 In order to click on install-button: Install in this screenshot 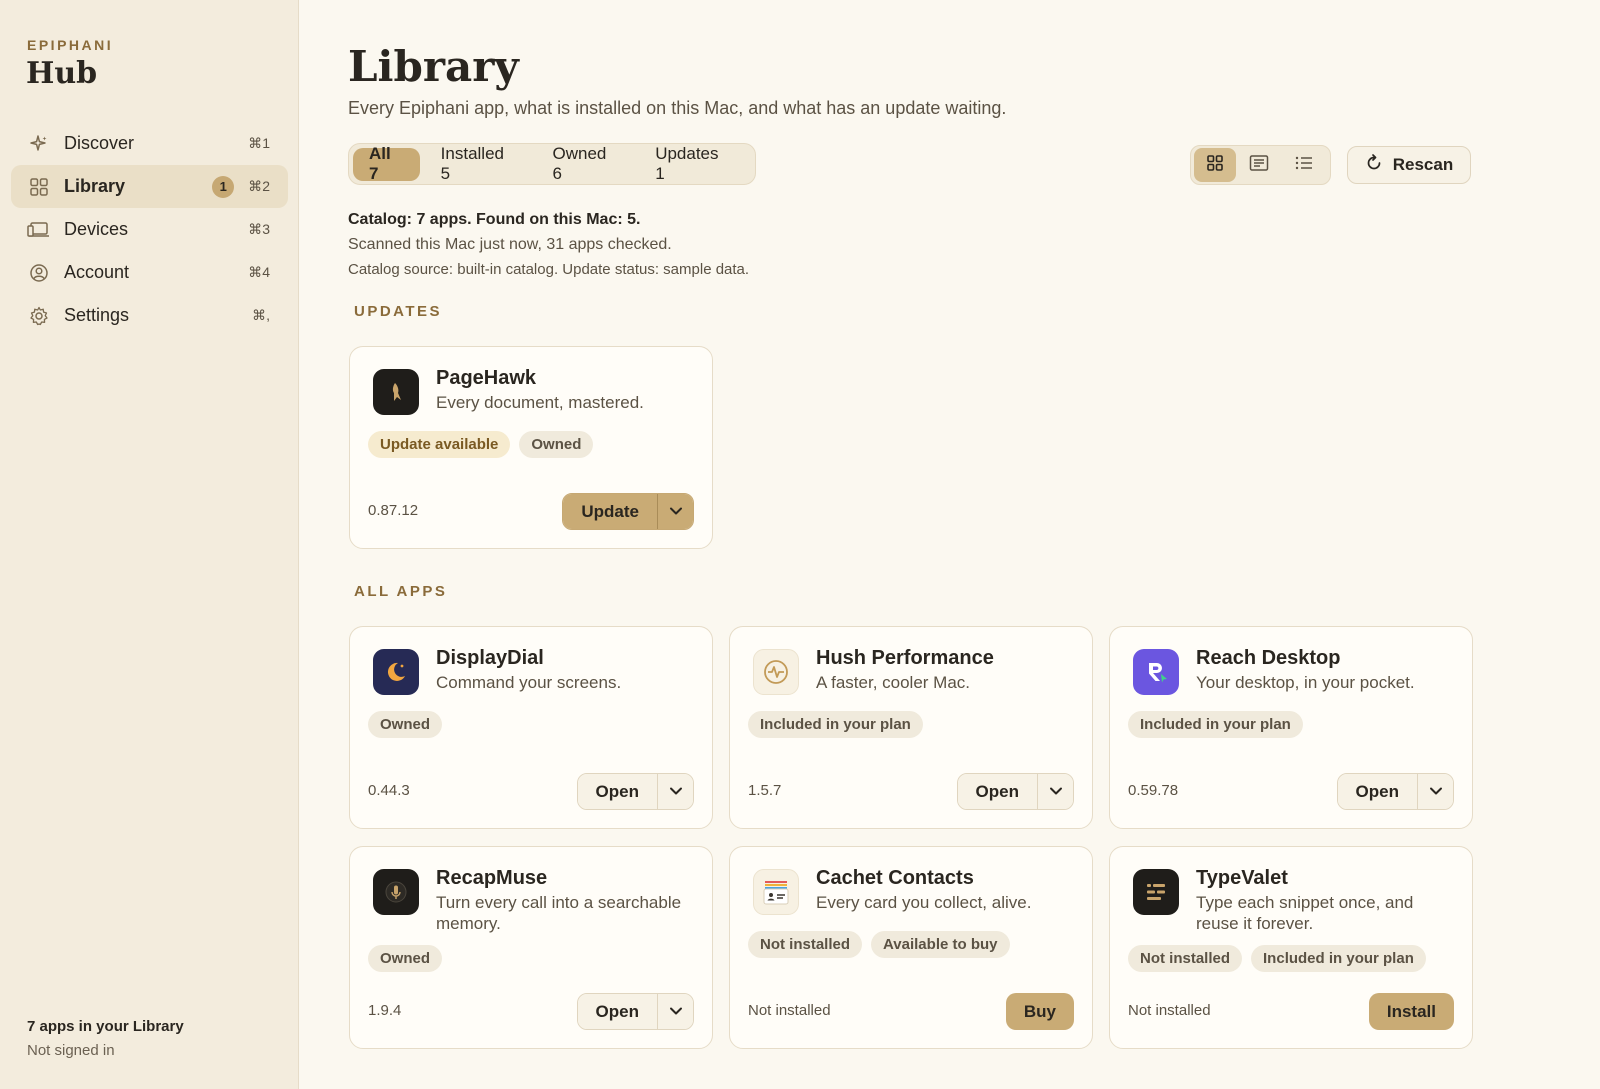, I will do `click(1411, 1011)`.